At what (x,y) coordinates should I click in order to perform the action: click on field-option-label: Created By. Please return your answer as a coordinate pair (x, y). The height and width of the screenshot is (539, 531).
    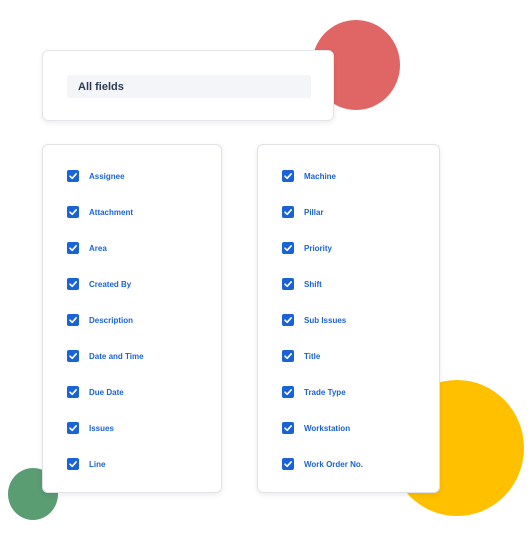
    Looking at the image, I should click on (110, 284).